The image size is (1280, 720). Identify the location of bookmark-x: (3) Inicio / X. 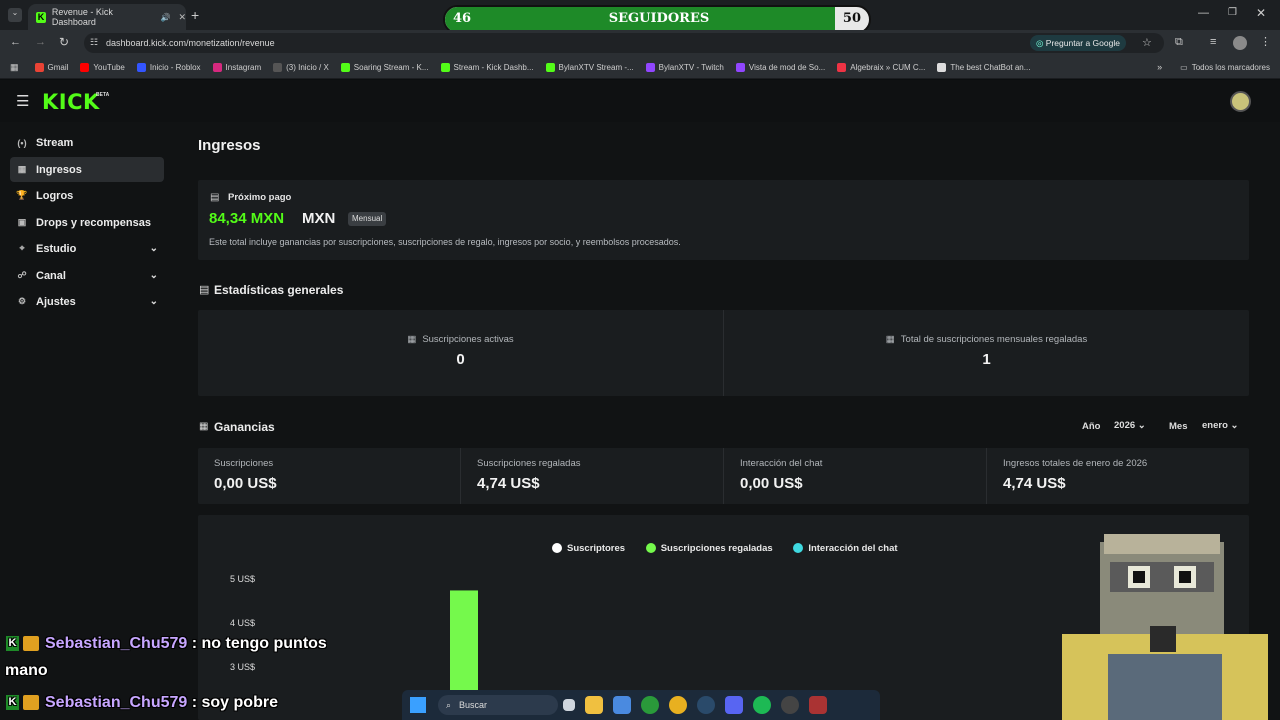
(301, 67).